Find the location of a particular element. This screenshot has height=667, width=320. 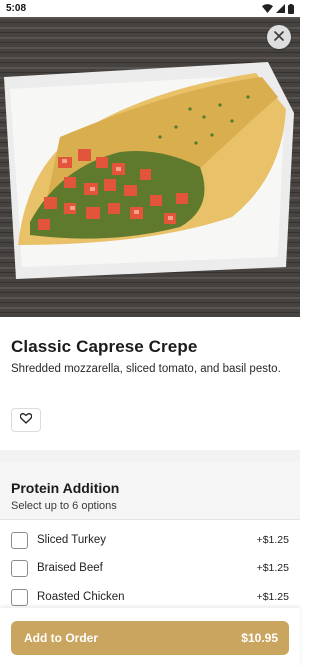

section-divider is located at coordinates (150, 456).